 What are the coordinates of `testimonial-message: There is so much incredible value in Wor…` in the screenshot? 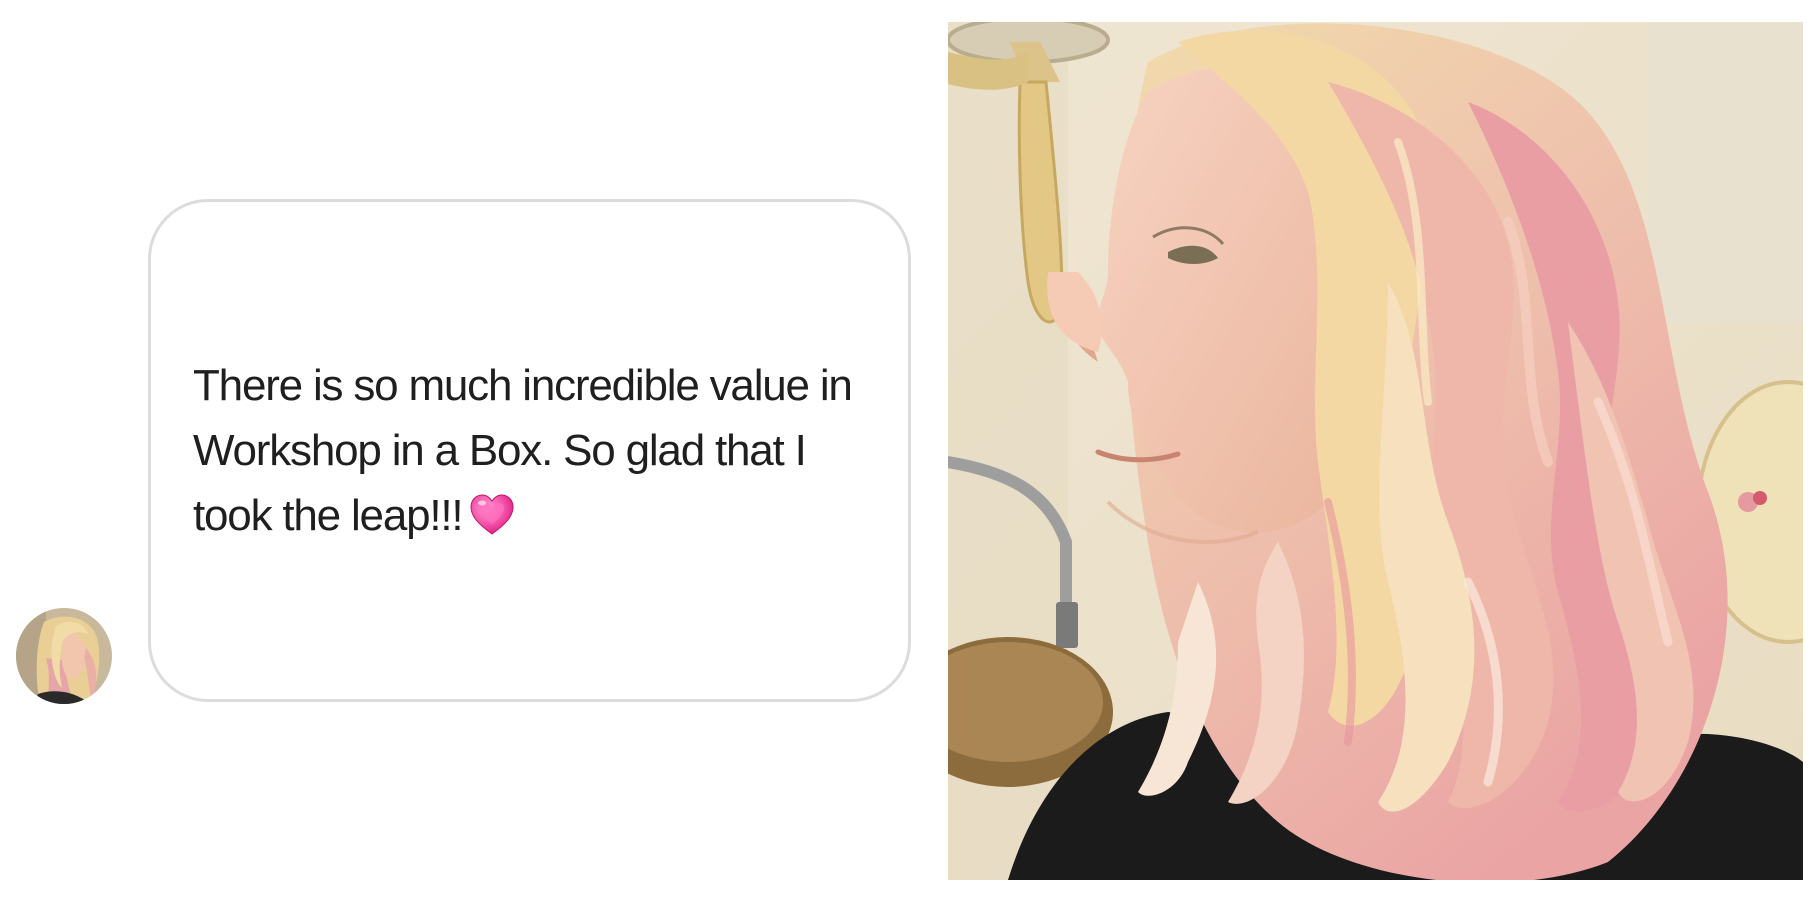 It's located at (523, 450).